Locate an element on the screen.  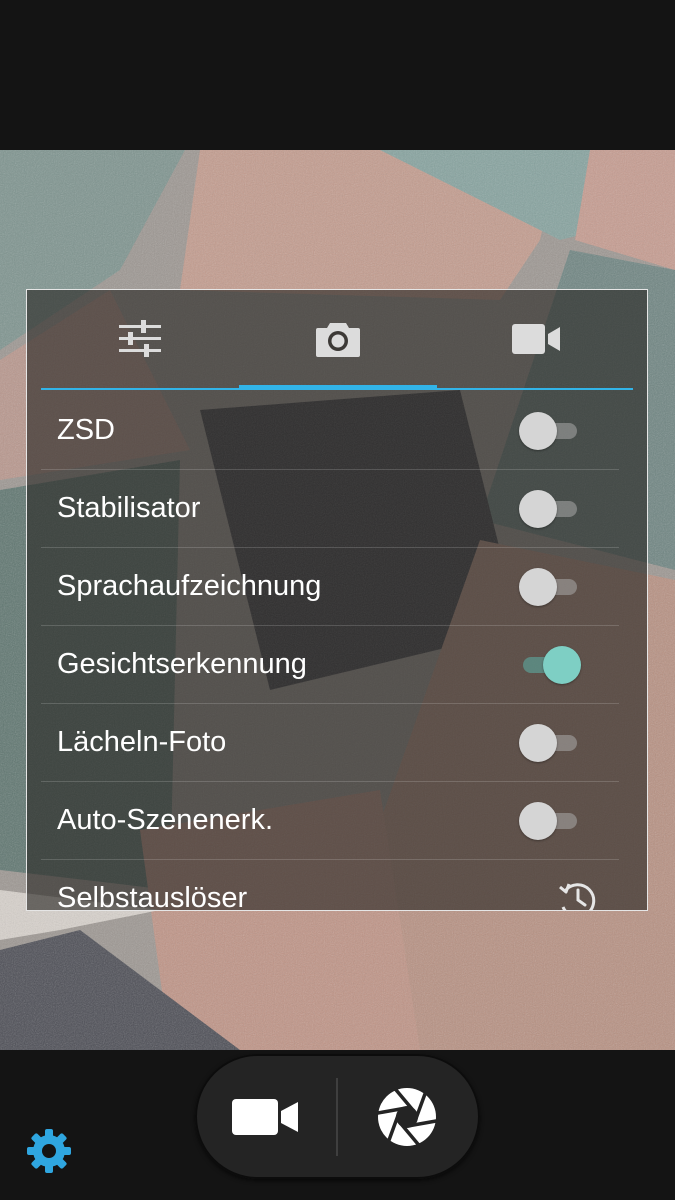
setting-label: Lächeln-Foto is located at coordinates (142, 742).